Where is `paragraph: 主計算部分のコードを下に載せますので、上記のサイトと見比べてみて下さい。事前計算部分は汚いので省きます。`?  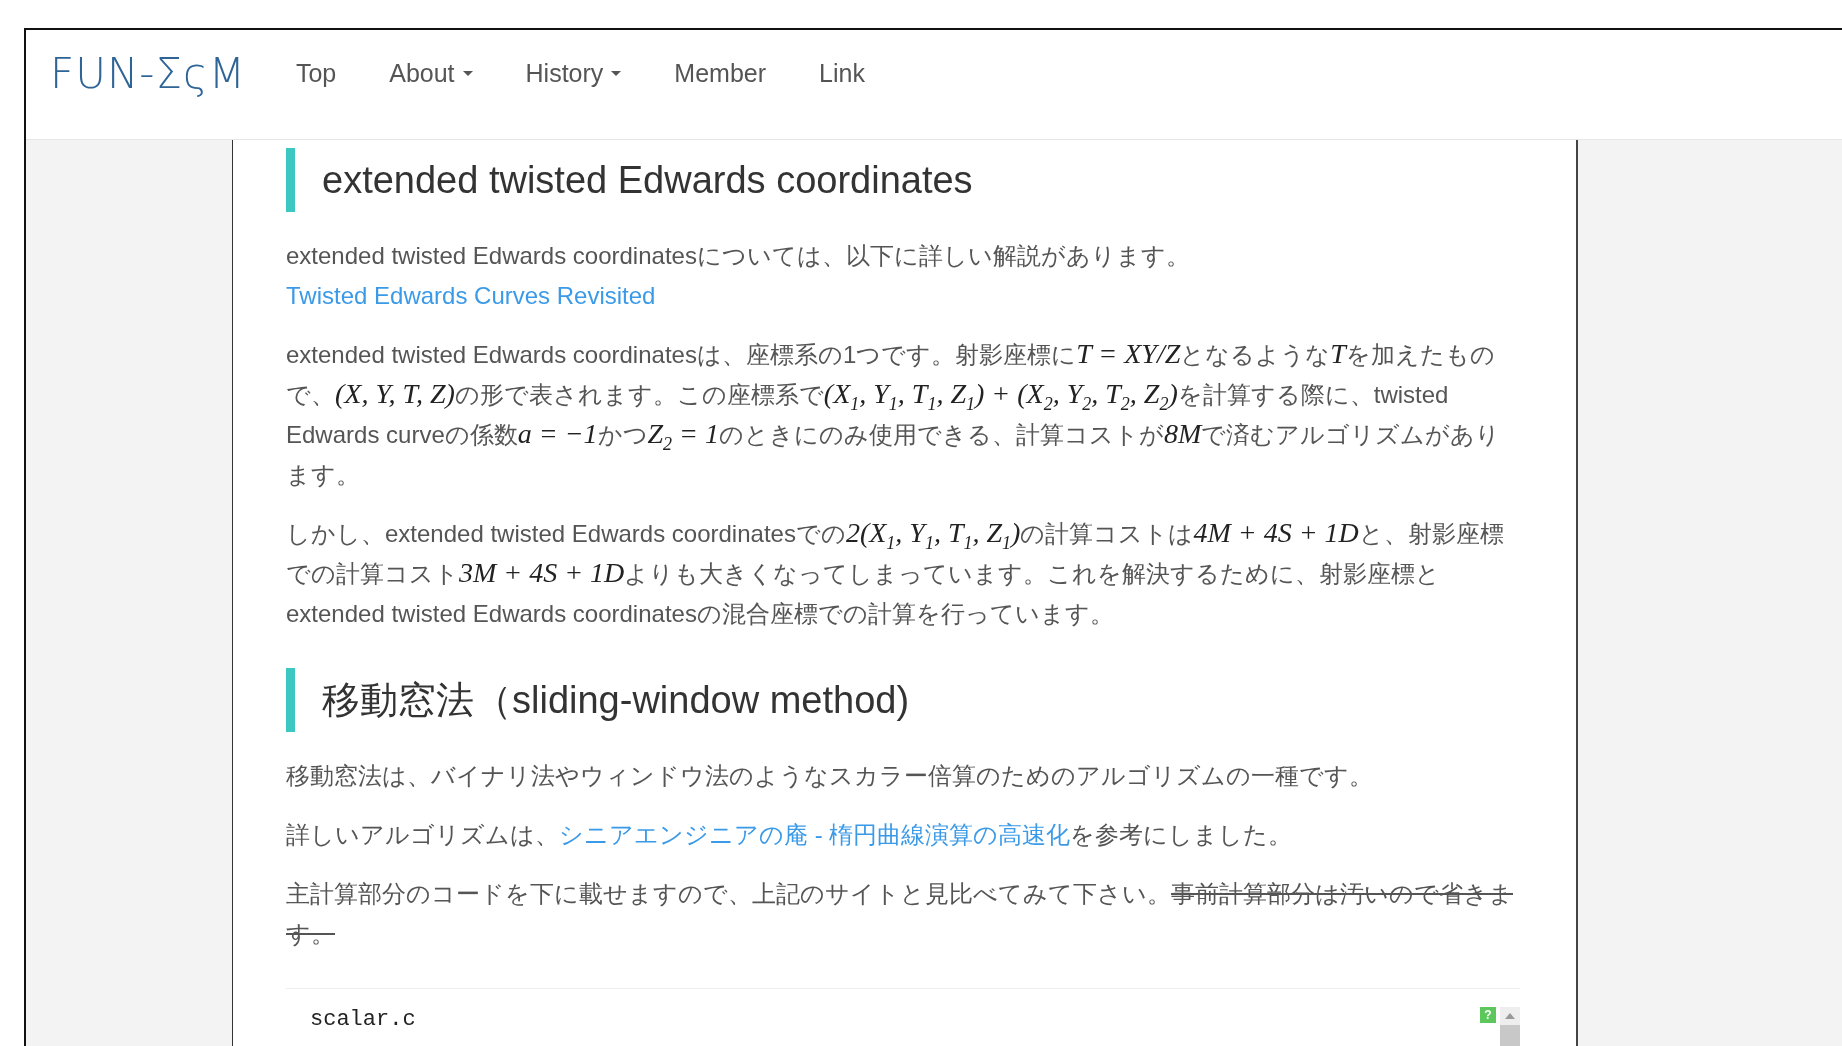 paragraph: 主計算部分のコードを下に載せますので、上記のサイトと見比べてみて下さい。事前計算部分は汚いので省きます。 is located at coordinates (900, 914).